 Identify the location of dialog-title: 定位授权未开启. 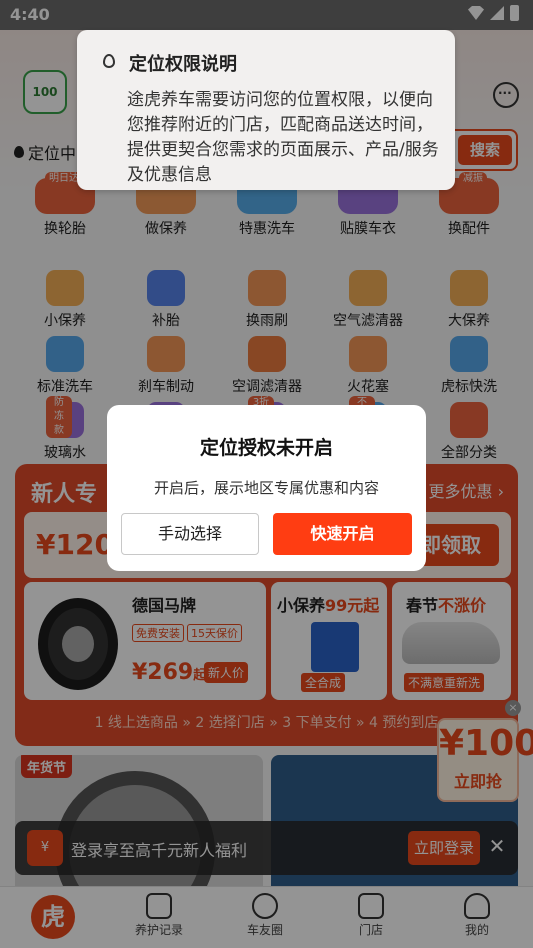
(266, 448).